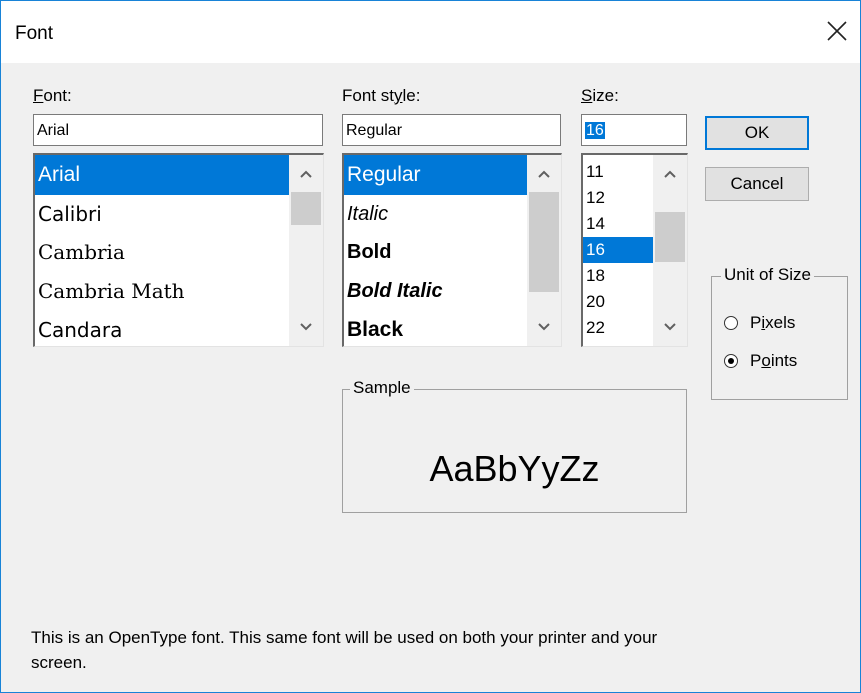 The width and height of the screenshot is (861, 693). I want to click on points-radio, so click(731, 361).